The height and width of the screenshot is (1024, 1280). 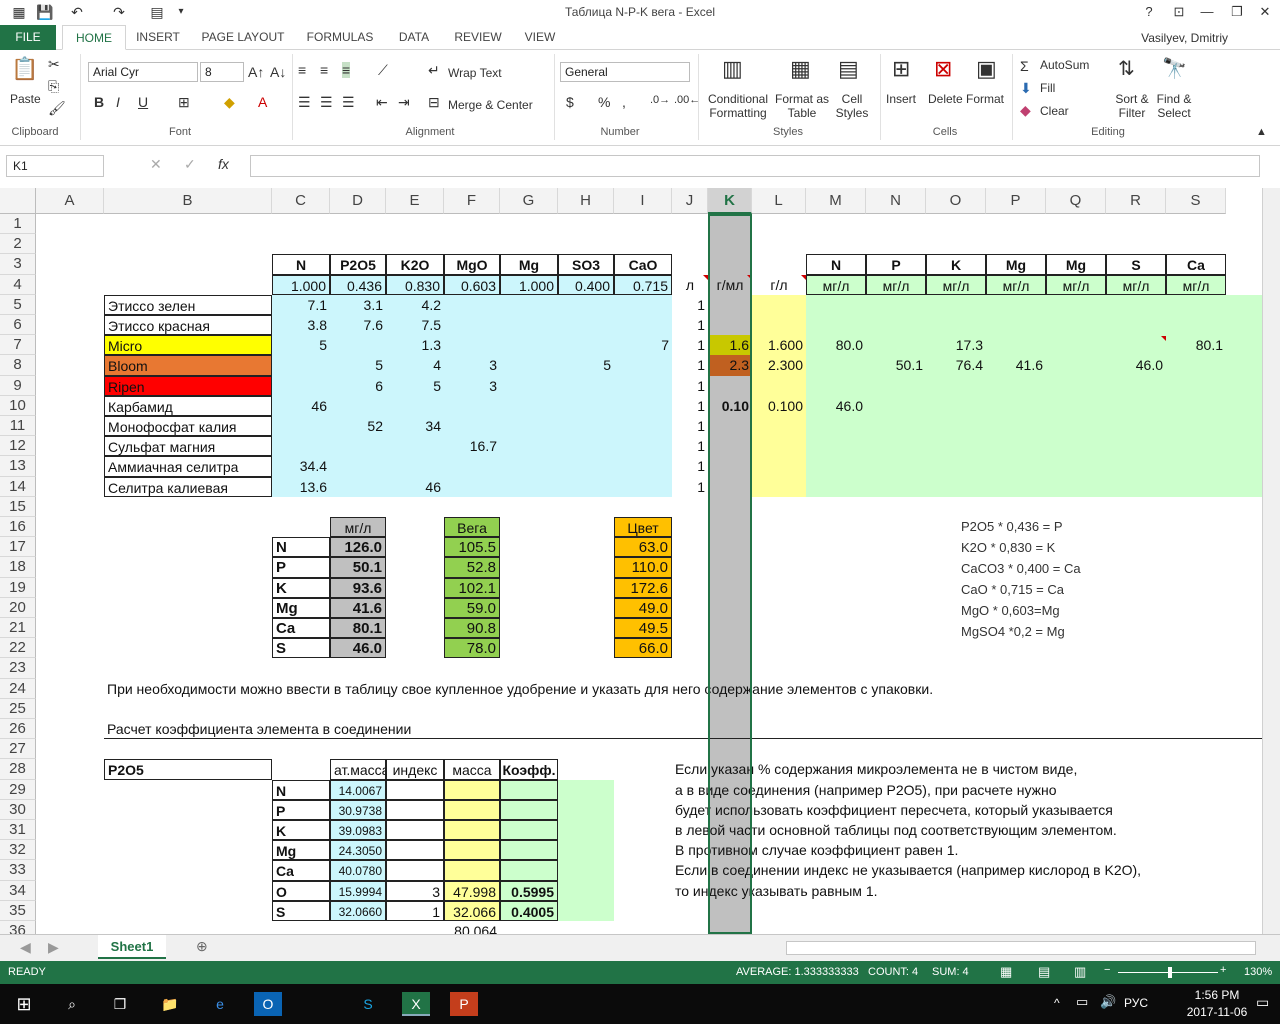 What do you see at coordinates (1076, 264) in the screenshot?
I see `right-header-Q: Mg` at bounding box center [1076, 264].